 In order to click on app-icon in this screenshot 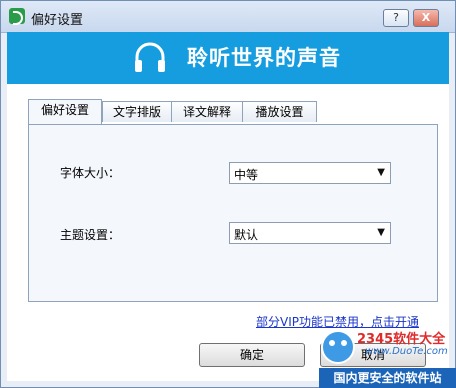, I will do `click(17, 16)`.